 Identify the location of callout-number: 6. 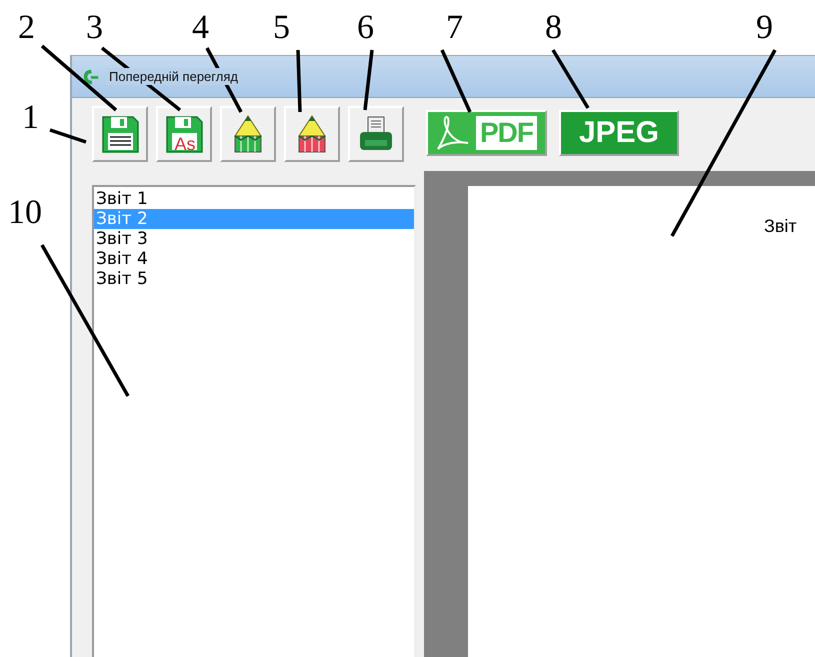
(365, 28).